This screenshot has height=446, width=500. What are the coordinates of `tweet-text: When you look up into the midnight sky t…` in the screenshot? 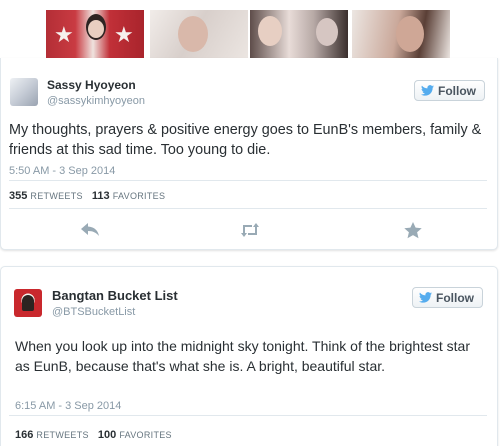 It's located at (242, 356).